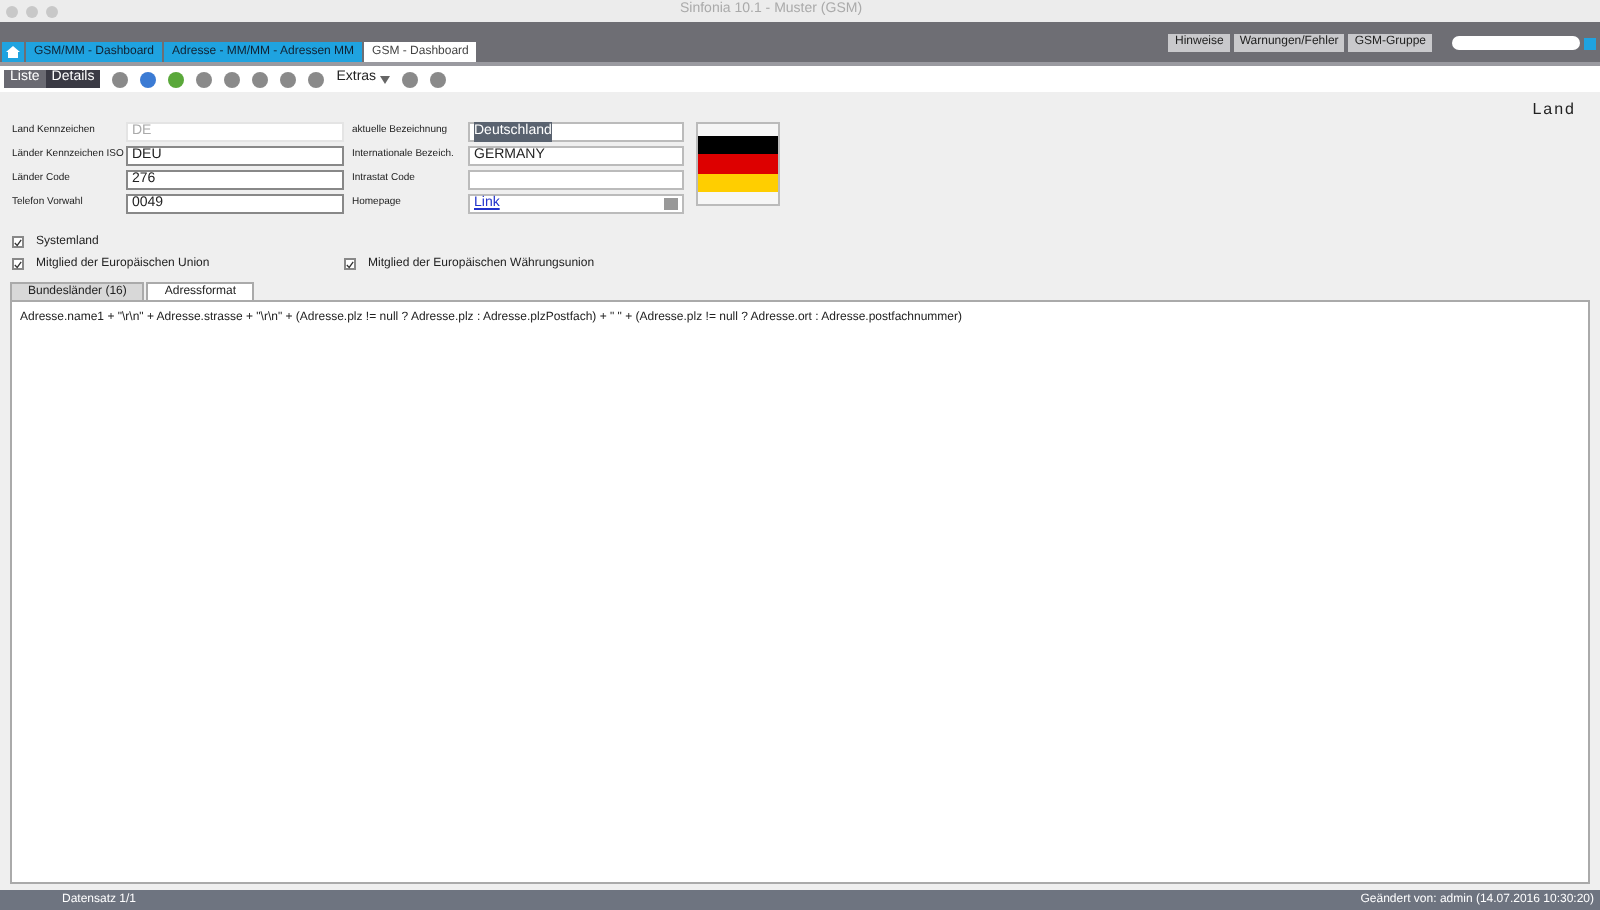 The image size is (1600, 910). I want to click on home-icon, so click(13, 52).